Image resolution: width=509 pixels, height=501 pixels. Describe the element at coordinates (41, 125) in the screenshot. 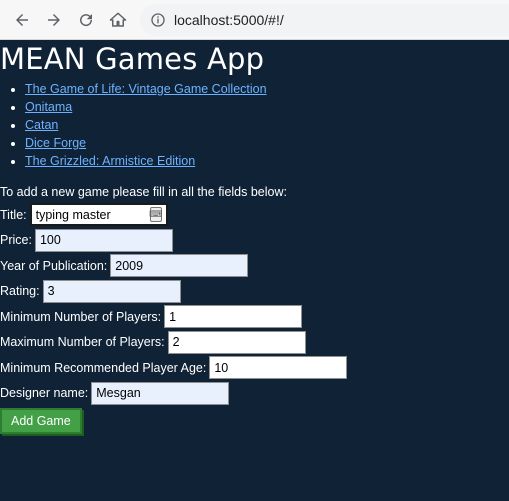

I see `game-link: Catan` at that location.